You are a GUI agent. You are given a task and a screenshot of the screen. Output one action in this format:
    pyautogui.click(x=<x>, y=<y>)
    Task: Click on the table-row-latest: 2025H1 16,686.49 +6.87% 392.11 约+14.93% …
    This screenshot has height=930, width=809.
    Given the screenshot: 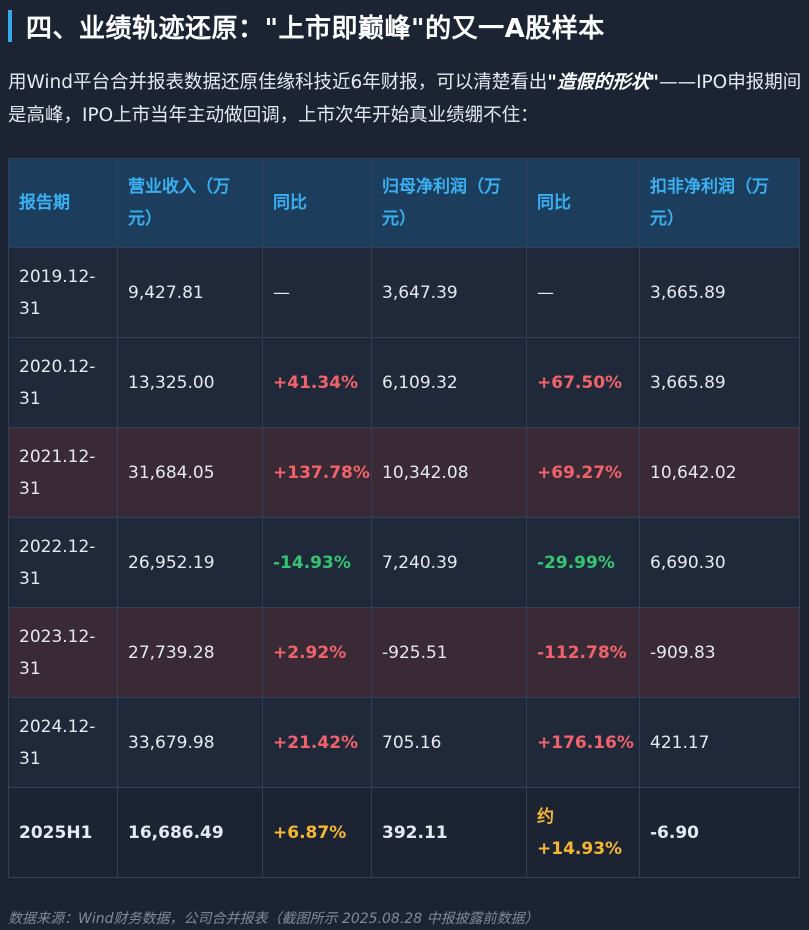 What is the action you would take?
    pyautogui.click(x=404, y=832)
    